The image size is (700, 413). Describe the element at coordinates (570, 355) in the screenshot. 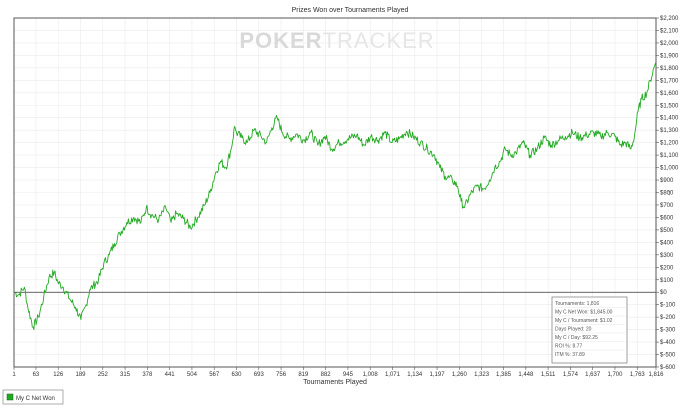

I see `stats-line: ITM %: 37.89` at that location.